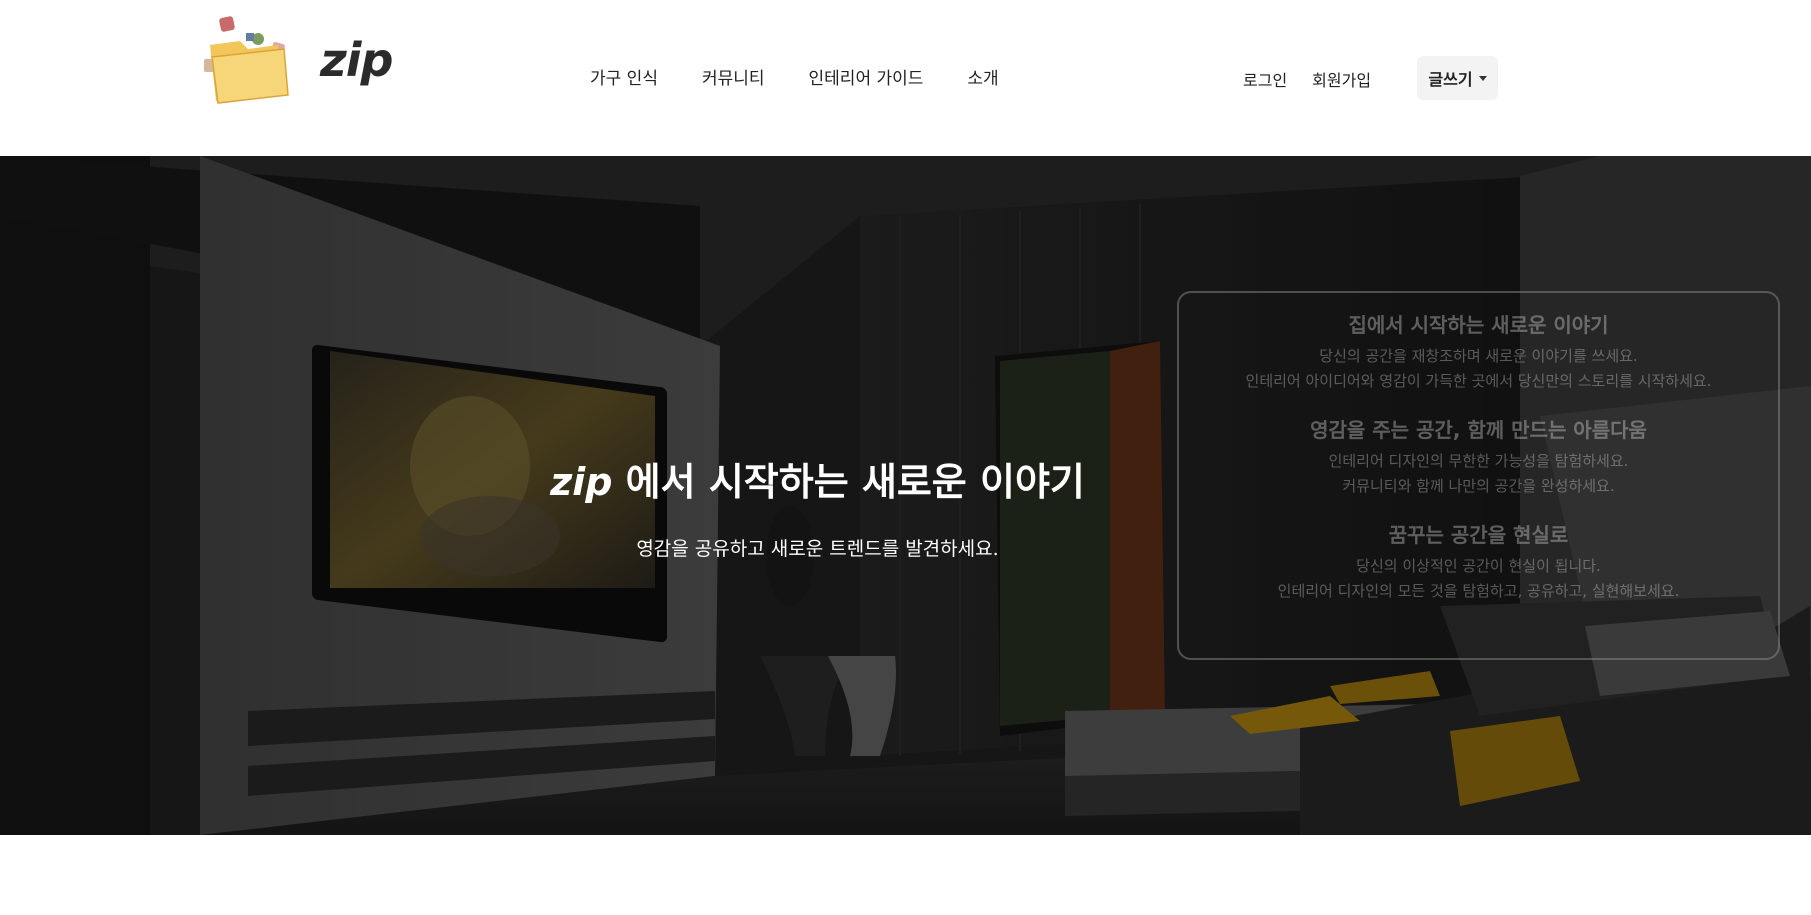 This screenshot has height=915, width=1811. I want to click on info-heading: 영감을 주는 공간, 함께 만드는 아름다움, so click(1478, 430).